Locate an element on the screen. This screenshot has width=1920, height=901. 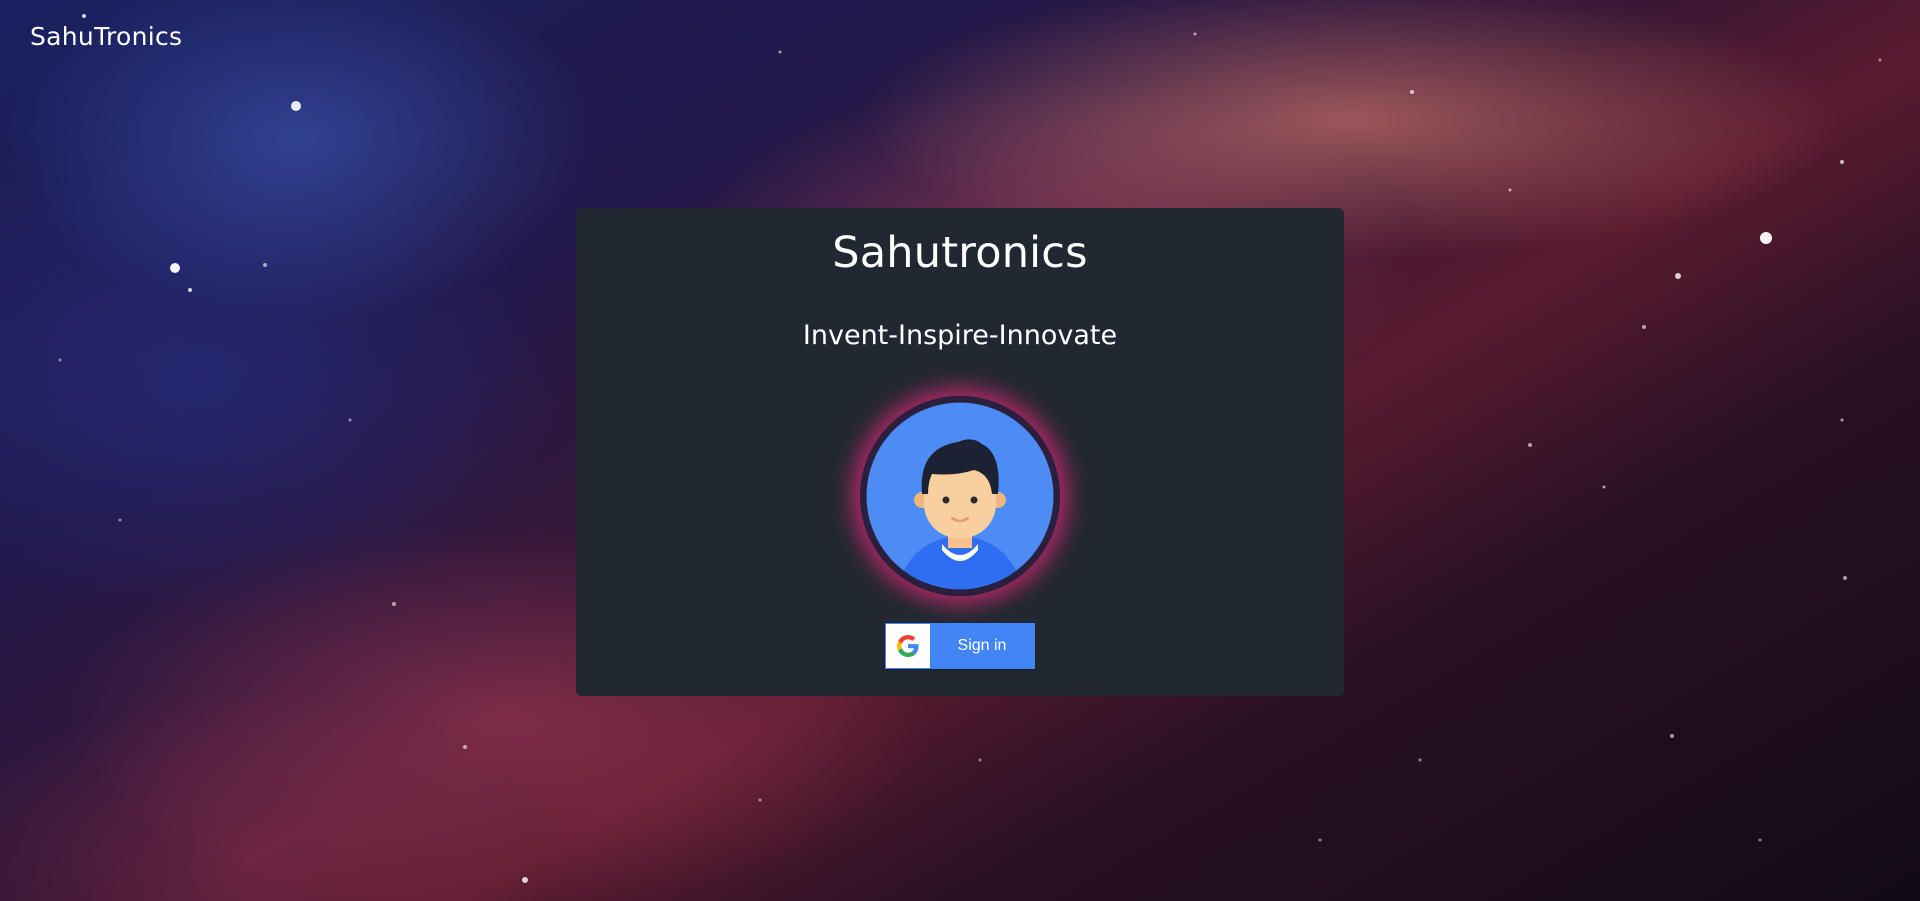
google-signin-button: Sign in is located at coordinates (960, 646).